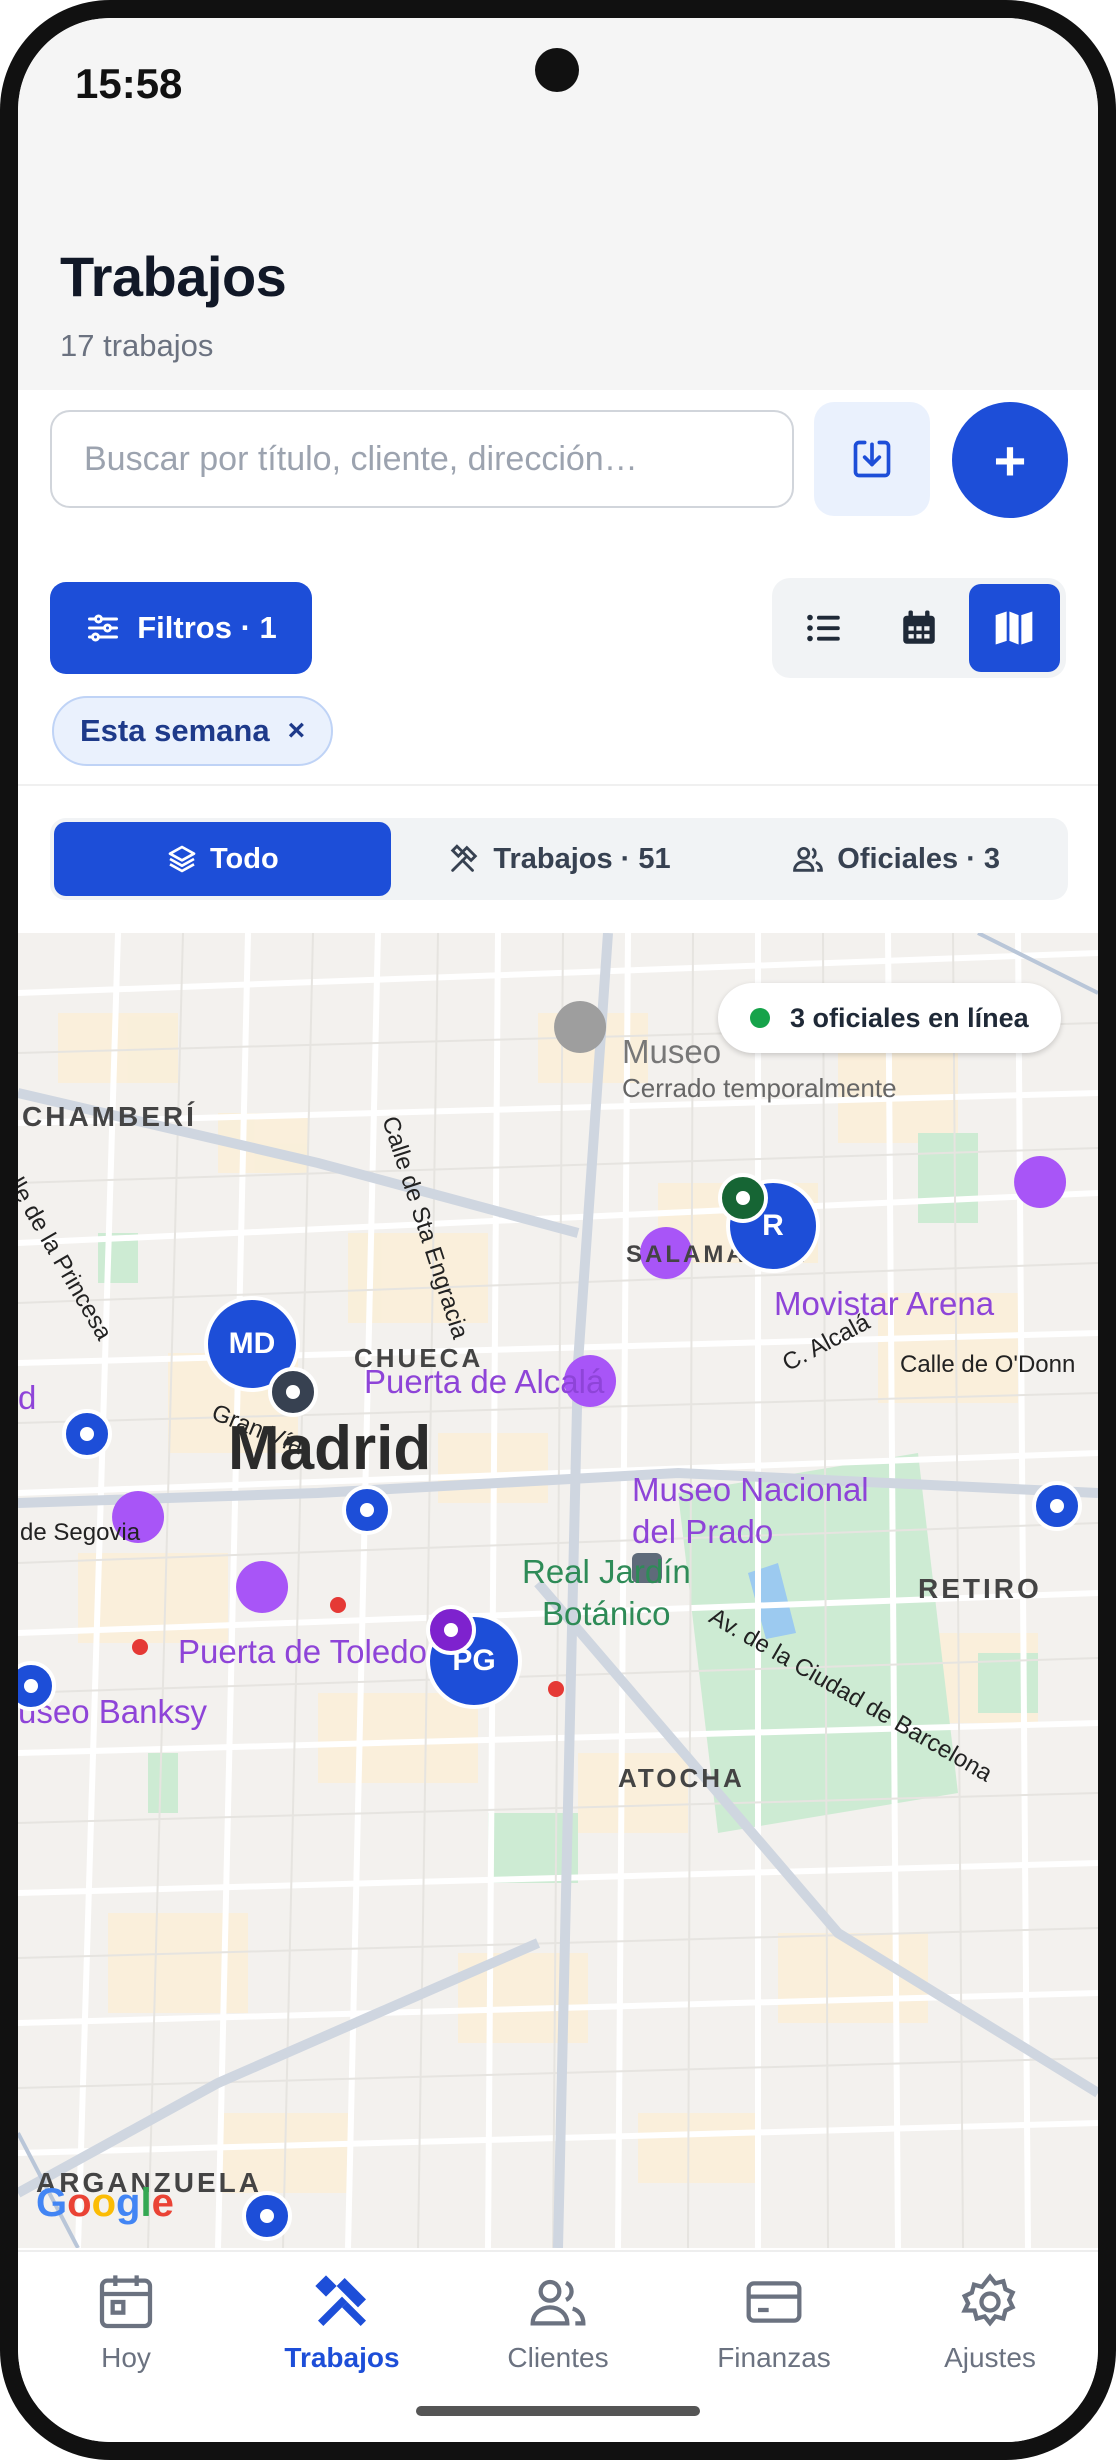 The width and height of the screenshot is (1116, 2460). I want to click on poi-label: Museo, so click(672, 1051).